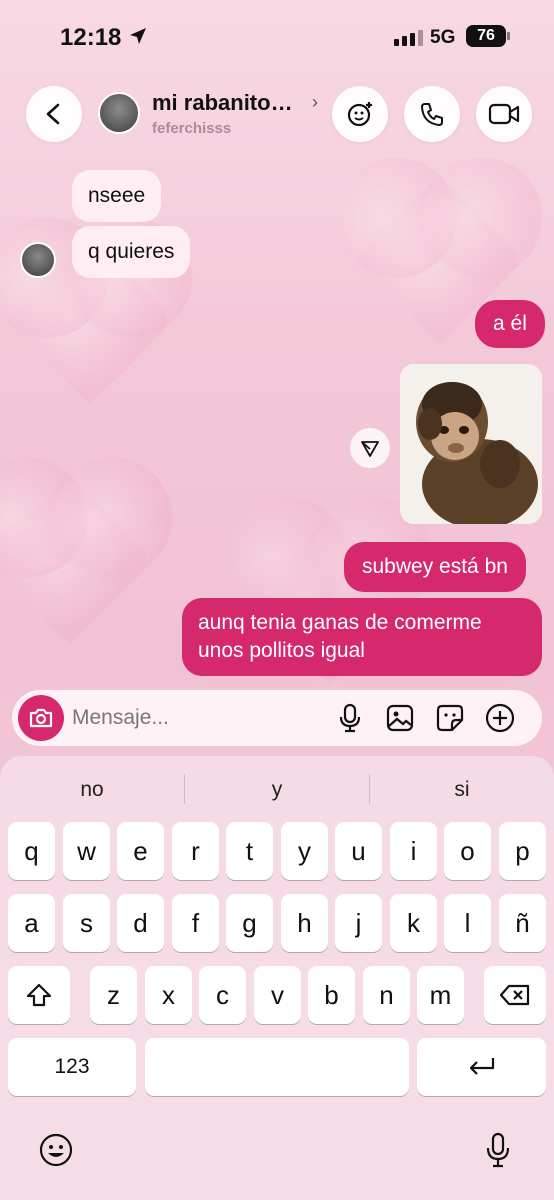  I want to click on key-o: o, so click(467, 851).